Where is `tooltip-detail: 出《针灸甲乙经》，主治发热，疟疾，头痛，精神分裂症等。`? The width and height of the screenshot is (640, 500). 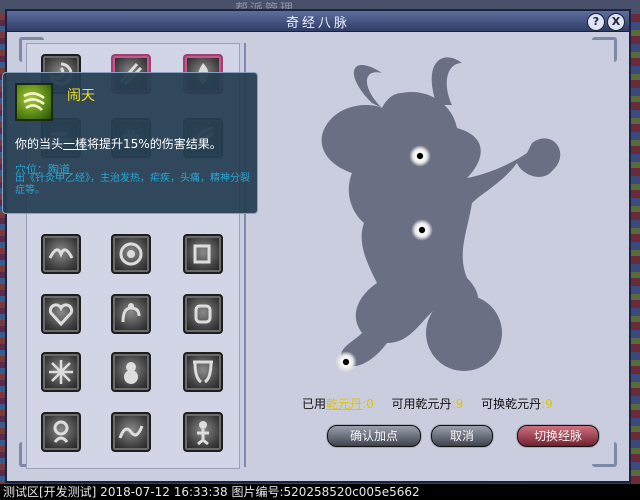 tooltip-detail: 出《针灸甲乙经》，主治发热，疟疾，头痛，精神分裂症等。 is located at coordinates (132, 184).